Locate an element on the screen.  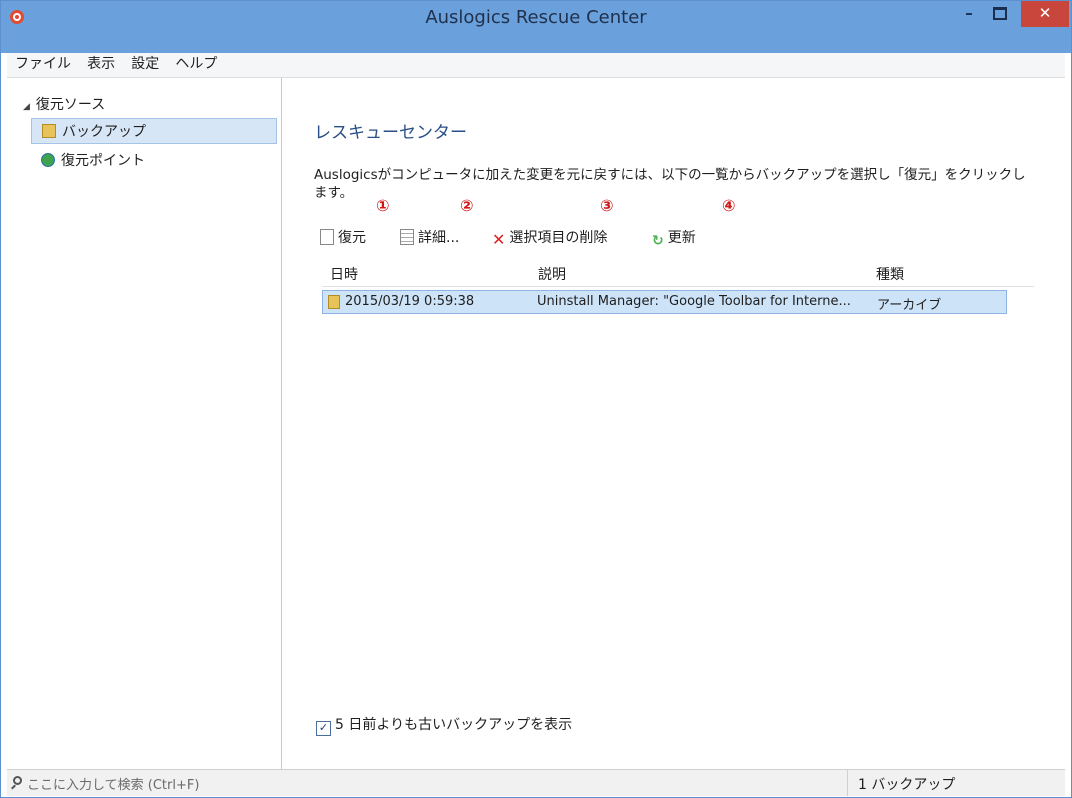
search-input: ここに入力して検索 (Ctrl+F) is located at coordinates (113, 783).